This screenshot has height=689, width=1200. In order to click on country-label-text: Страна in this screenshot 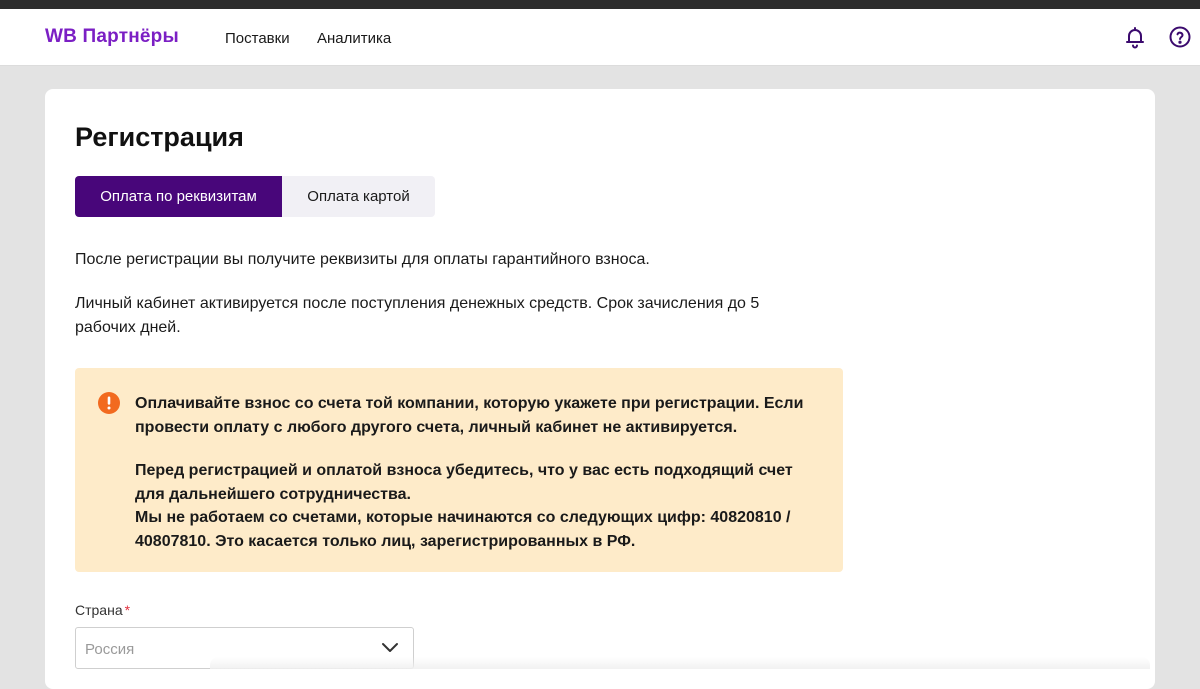, I will do `click(99, 610)`.